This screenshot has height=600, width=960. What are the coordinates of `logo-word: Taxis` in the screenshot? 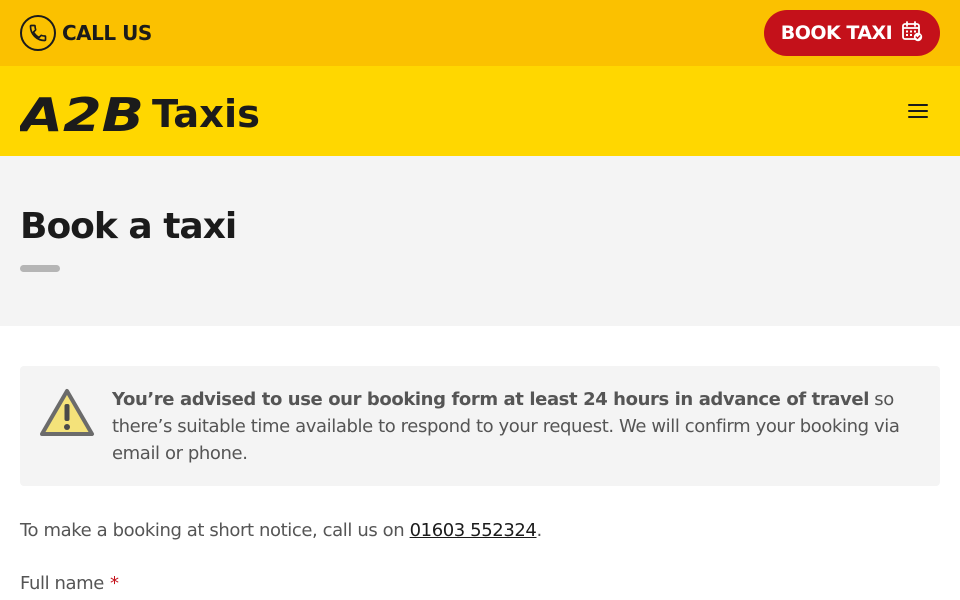 It's located at (206, 114).